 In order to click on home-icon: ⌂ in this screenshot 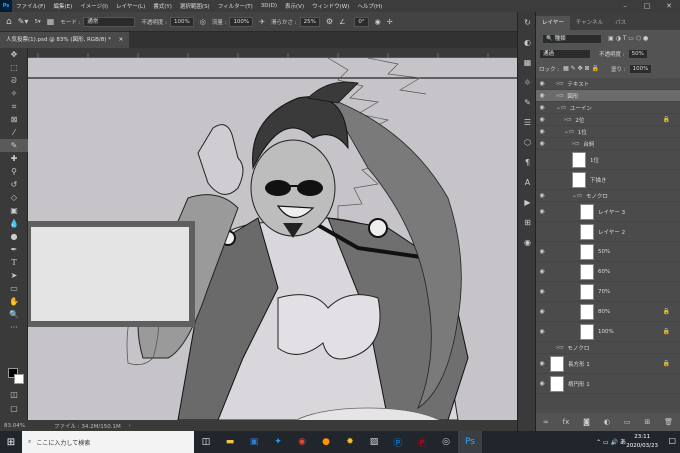, I will do `click(9, 22)`.